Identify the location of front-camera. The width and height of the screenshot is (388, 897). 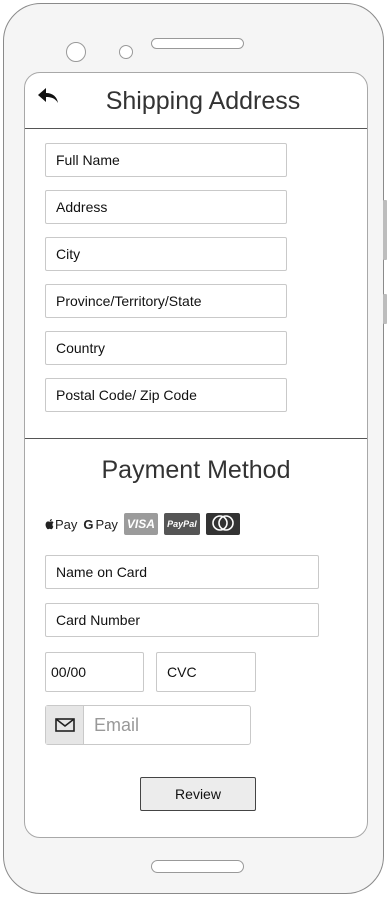
(76, 52).